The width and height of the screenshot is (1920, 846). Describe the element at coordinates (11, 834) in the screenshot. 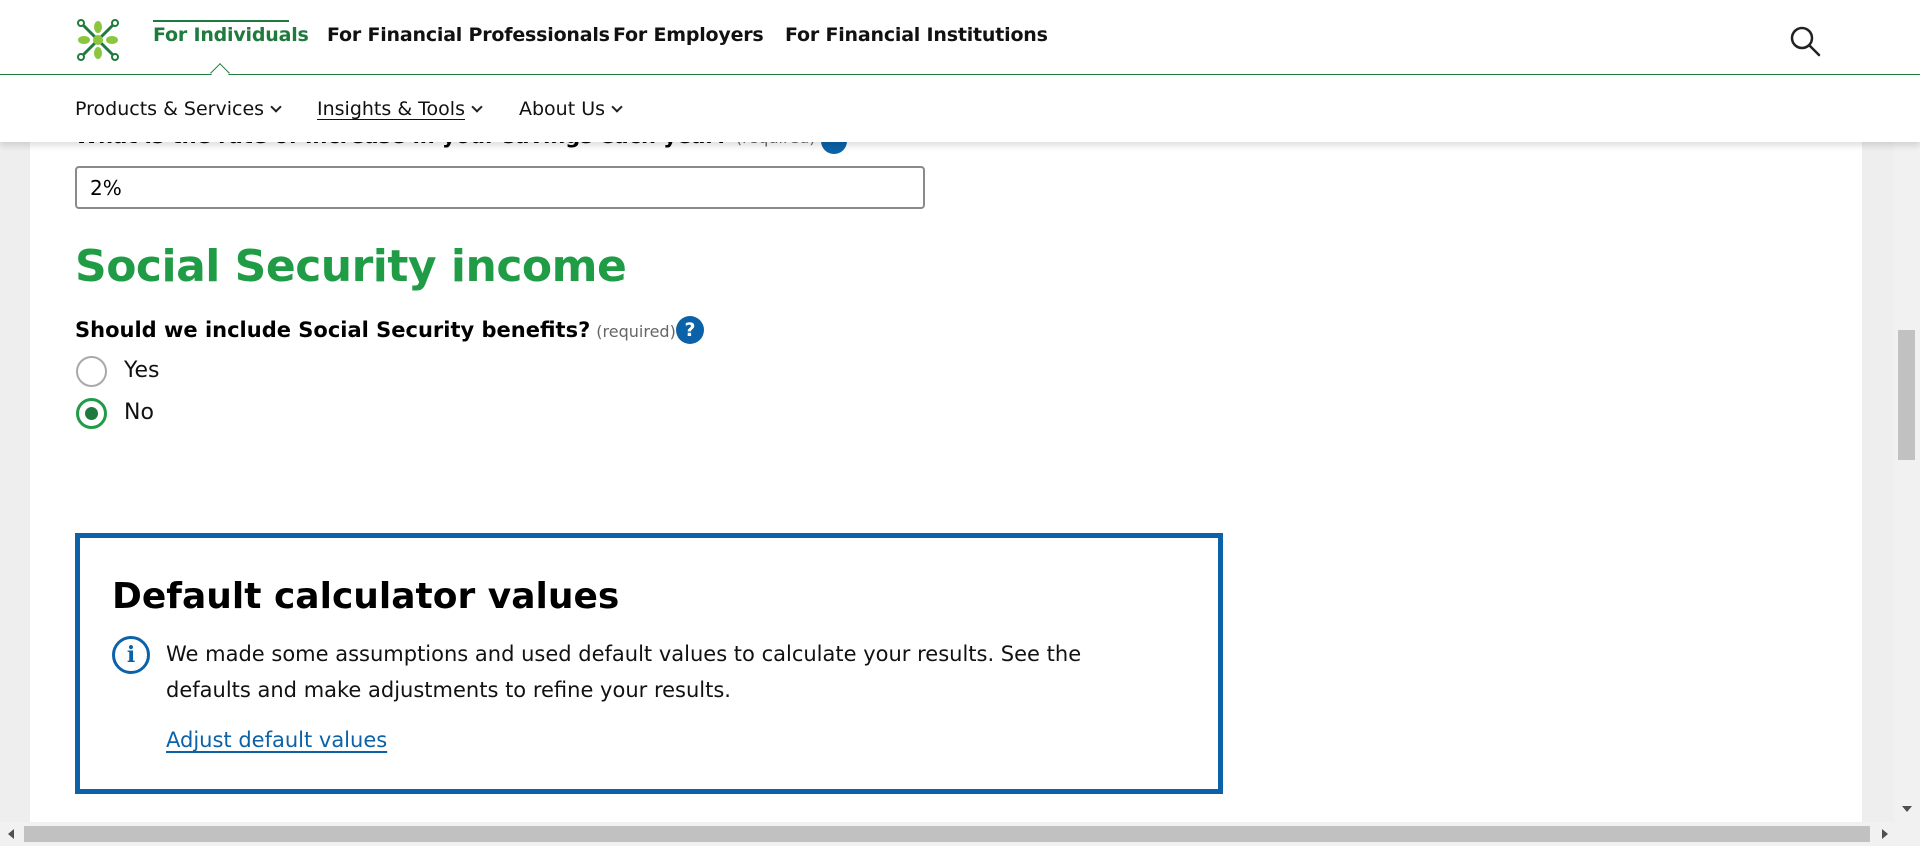

I see `scroll-left-arrow-icon` at that location.